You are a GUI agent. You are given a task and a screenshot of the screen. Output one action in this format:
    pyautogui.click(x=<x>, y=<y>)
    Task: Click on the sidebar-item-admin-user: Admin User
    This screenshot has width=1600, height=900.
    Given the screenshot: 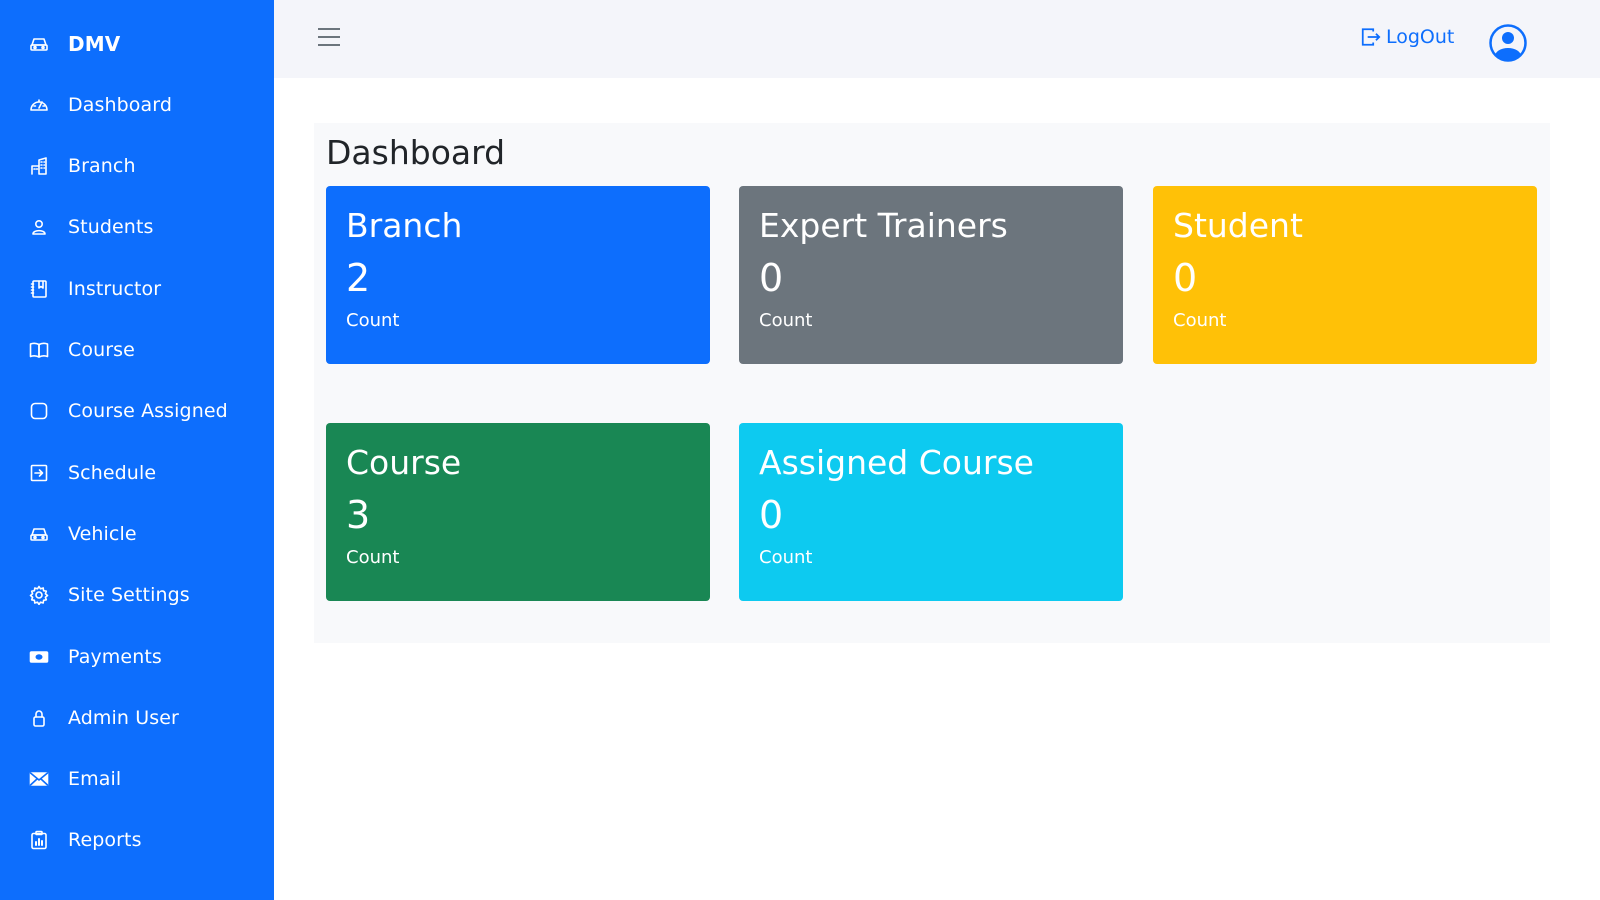 What is the action you would take?
    pyautogui.click(x=103, y=718)
    